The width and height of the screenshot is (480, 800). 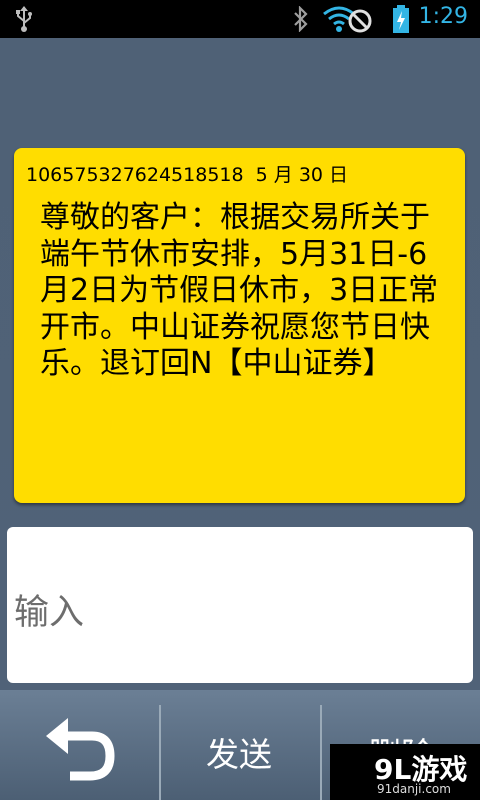 I want to click on wifi-off-icon, so click(x=348, y=19).